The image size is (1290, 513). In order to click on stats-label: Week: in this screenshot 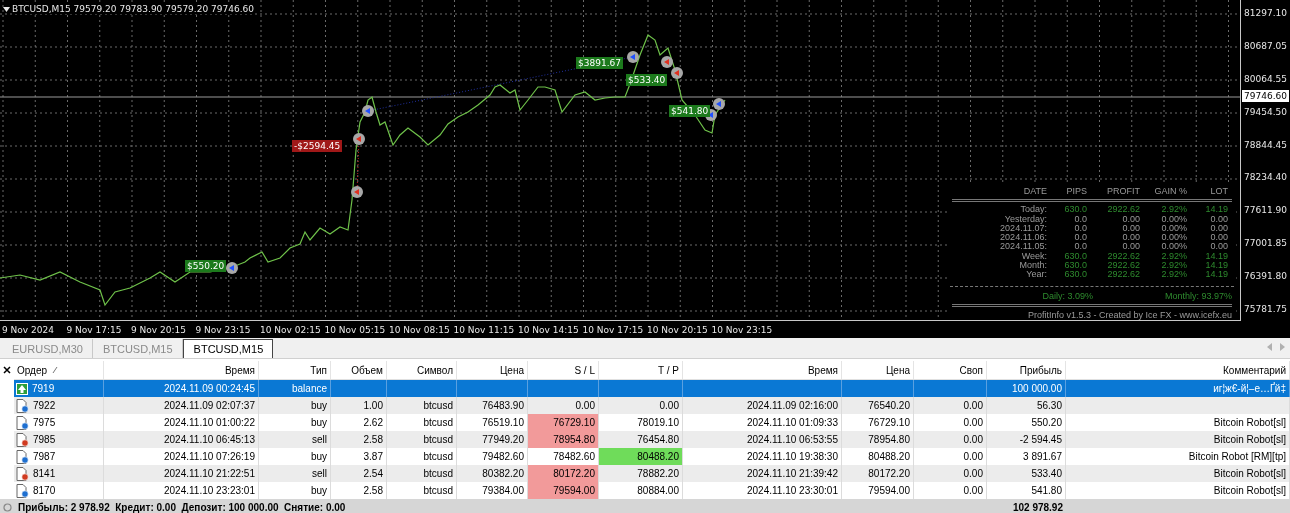, I will do `click(1033, 256)`.